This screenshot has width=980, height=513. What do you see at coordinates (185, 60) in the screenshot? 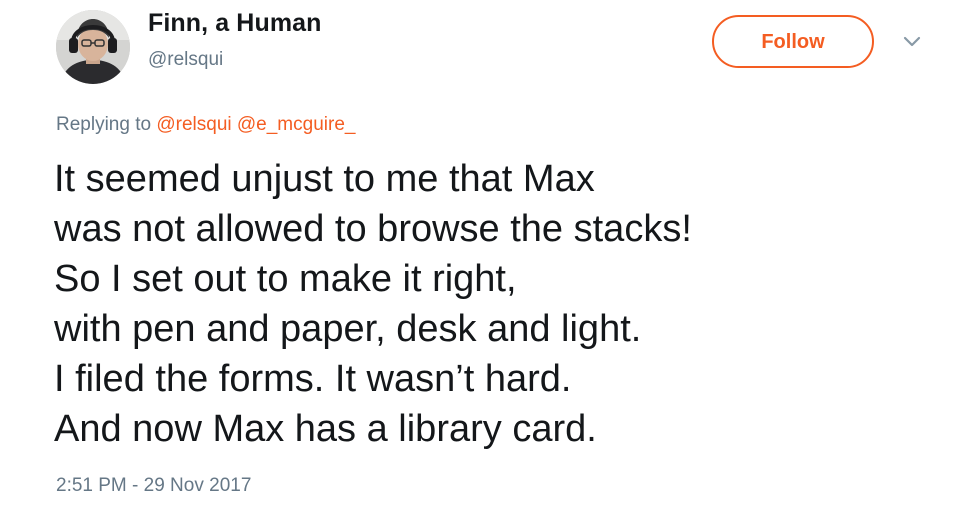
I see `user-handle: @relsqui` at bounding box center [185, 60].